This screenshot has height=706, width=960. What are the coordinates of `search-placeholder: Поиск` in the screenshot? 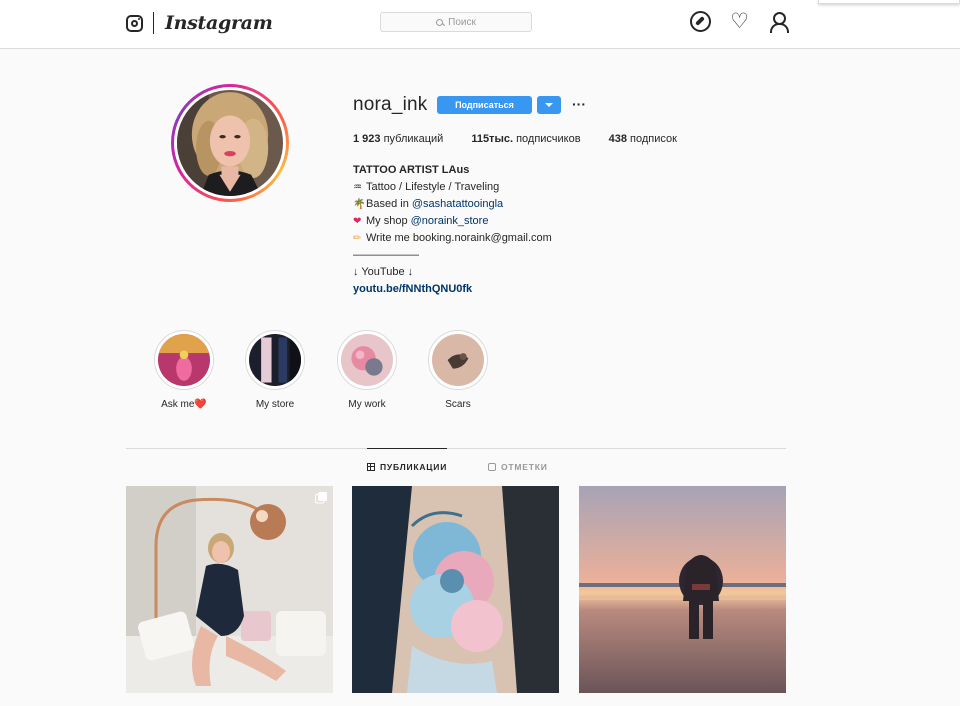 It's located at (462, 22).